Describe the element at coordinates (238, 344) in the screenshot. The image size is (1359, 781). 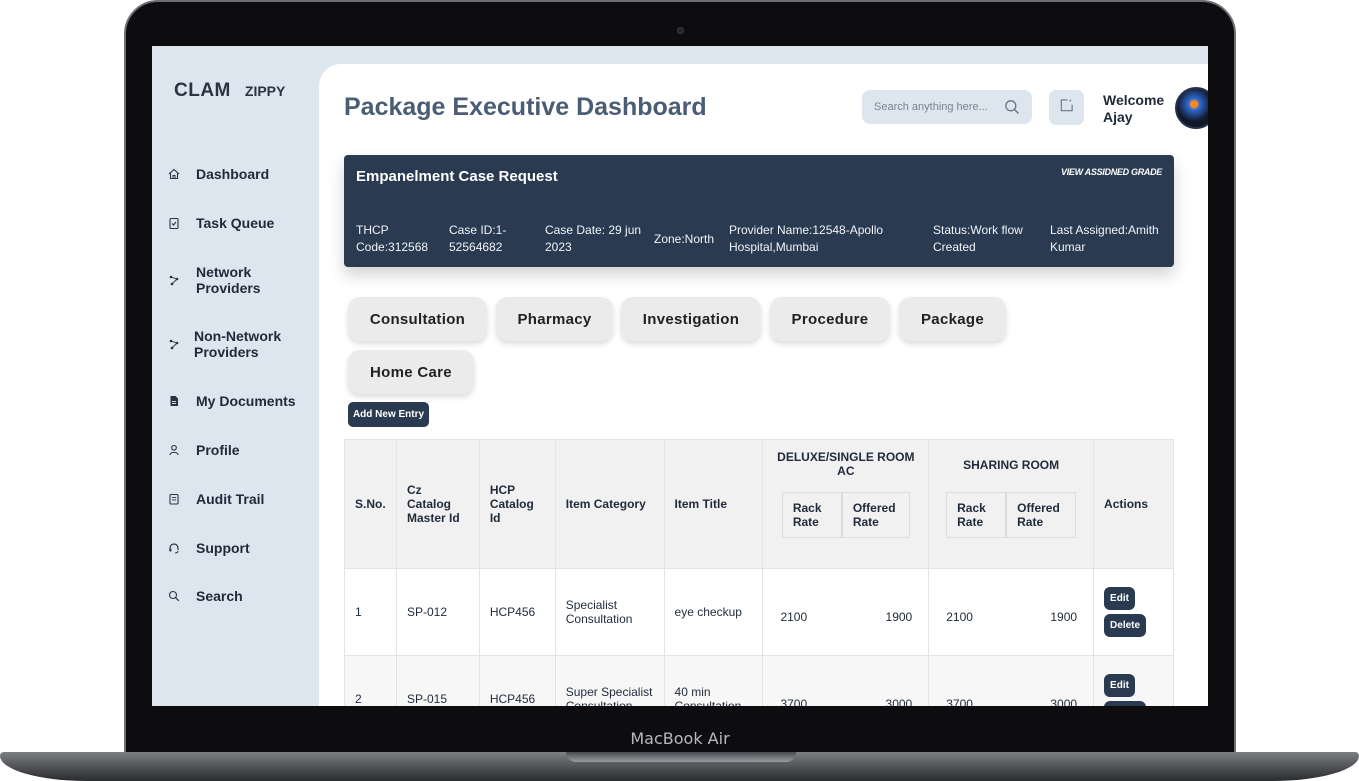
I see `sidebar-item-label: Non-Network Providers` at that location.